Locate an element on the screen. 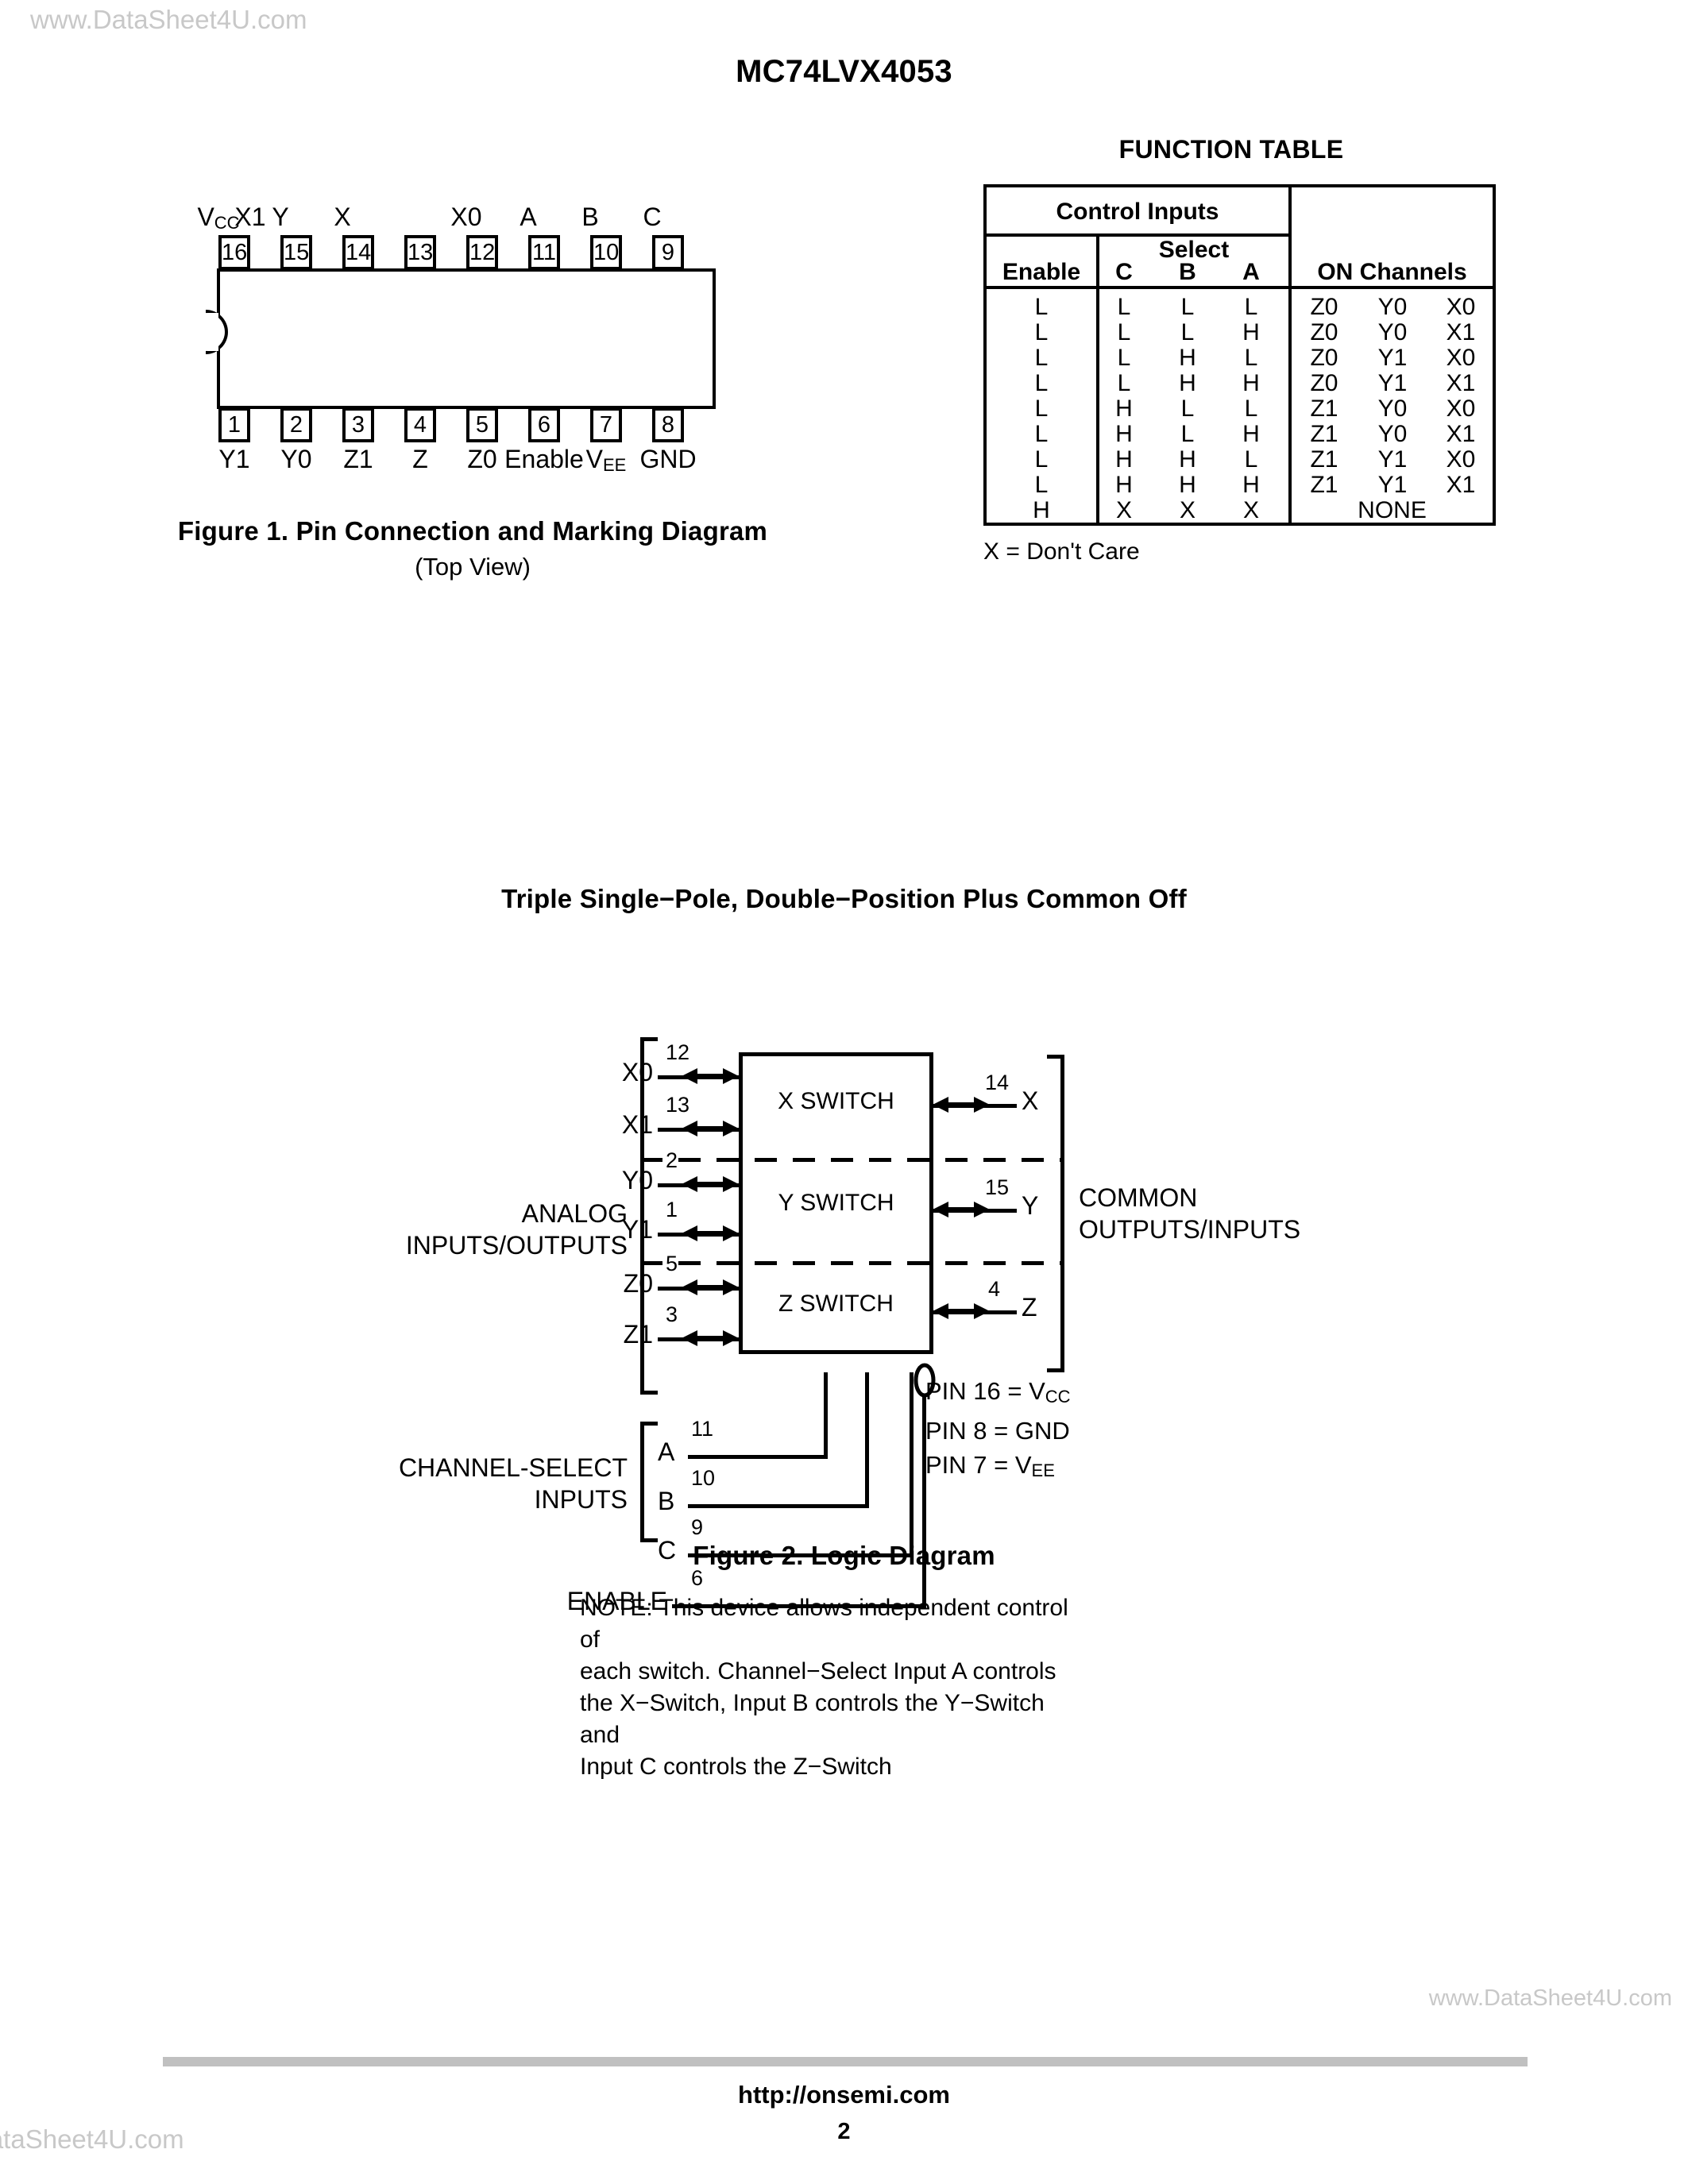 This screenshot has height=2184, width=1688. switch-label-y: Y SWITCH is located at coordinates (836, 1203).